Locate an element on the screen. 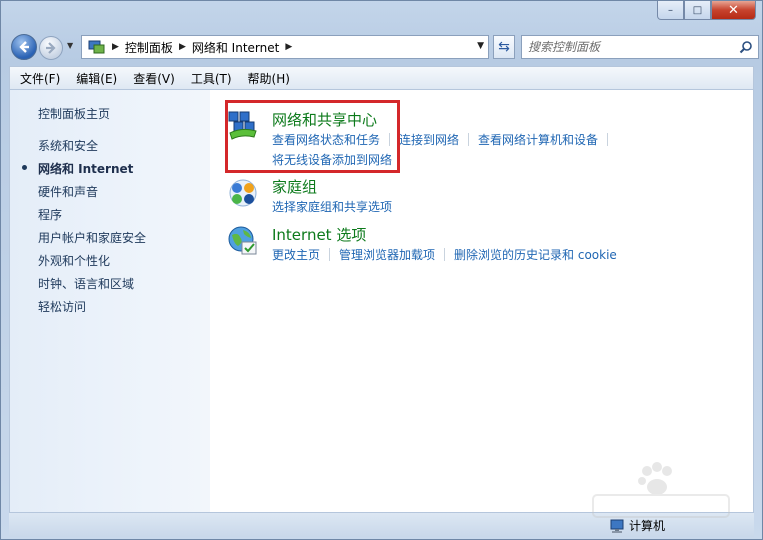 This screenshot has height=540, width=763. internet-options-icon is located at coordinates (243, 241).